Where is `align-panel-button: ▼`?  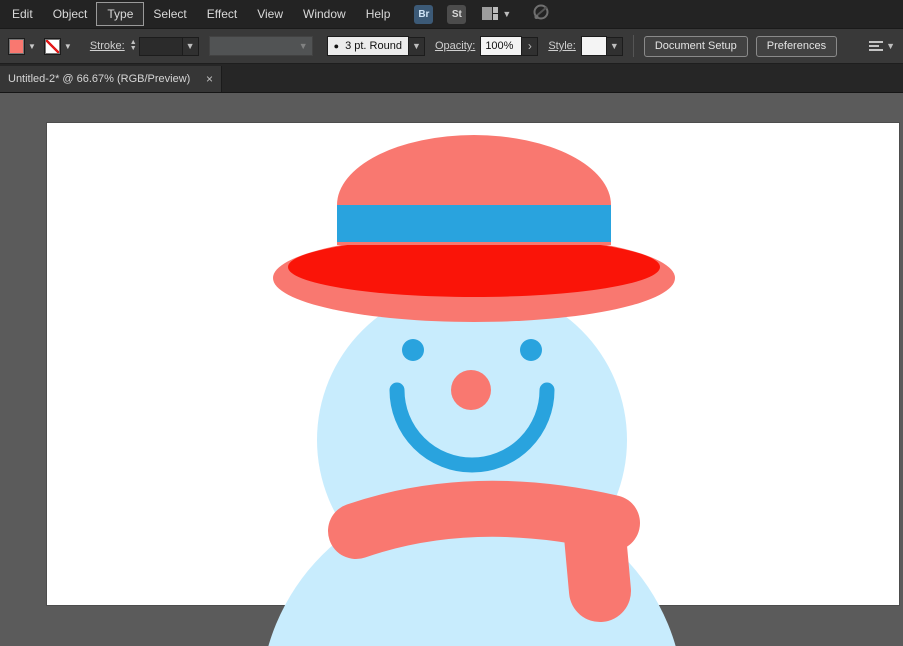
align-panel-button: ▼ is located at coordinates (882, 46).